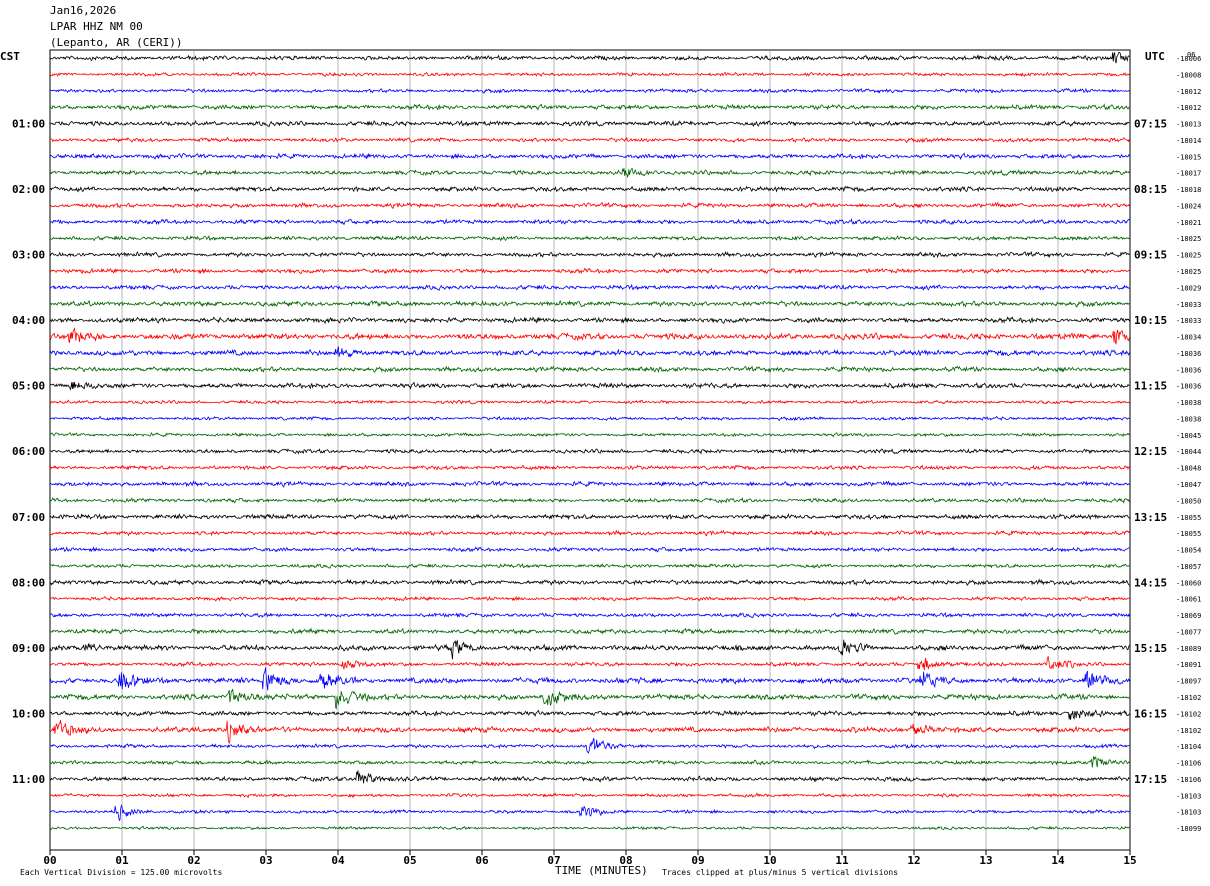 This screenshot has height=886, width=1210. Describe the element at coordinates (28, 582) in the screenshot. I see `left-time-label: 08:00` at that location.